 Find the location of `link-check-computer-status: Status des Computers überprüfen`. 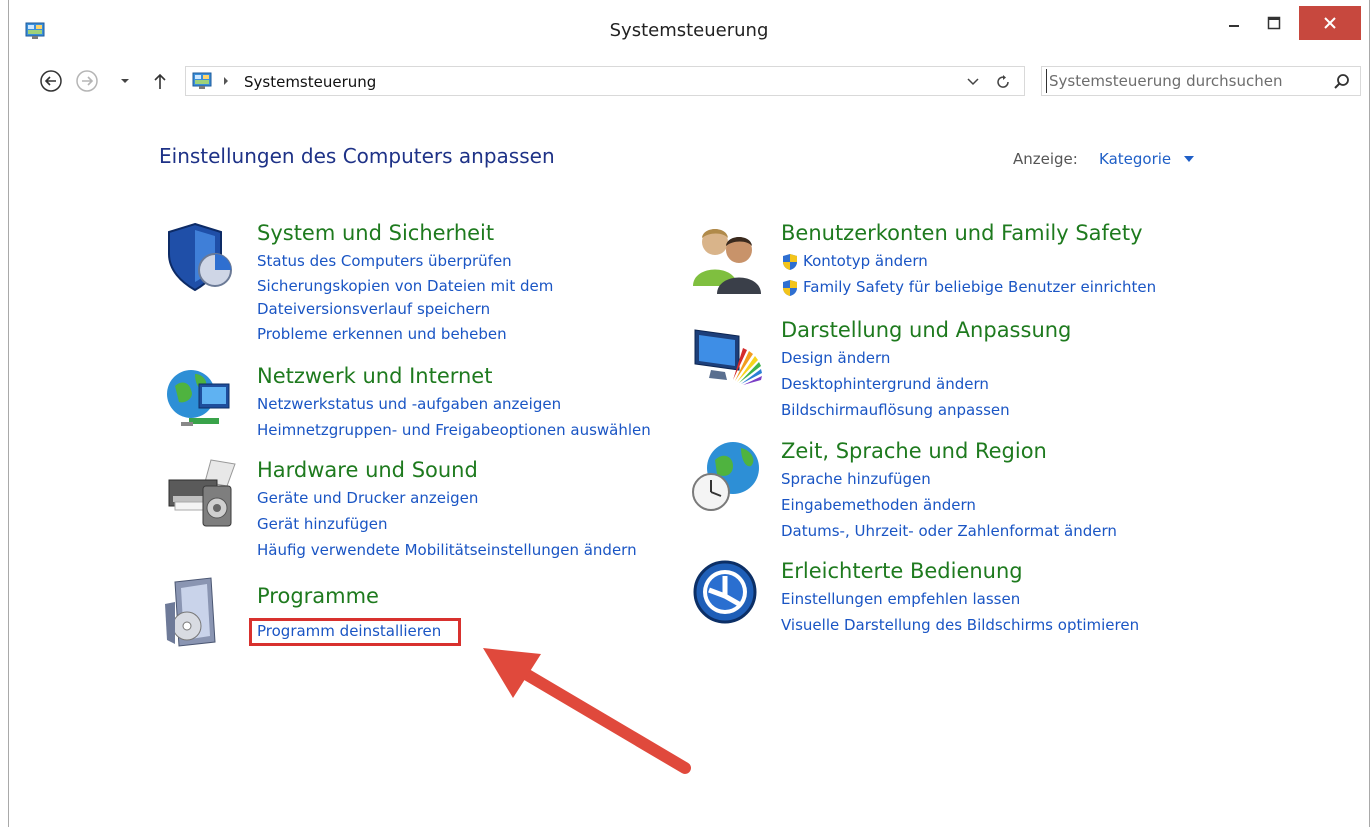

link-check-computer-status: Status des Computers überprüfen is located at coordinates (384, 261).